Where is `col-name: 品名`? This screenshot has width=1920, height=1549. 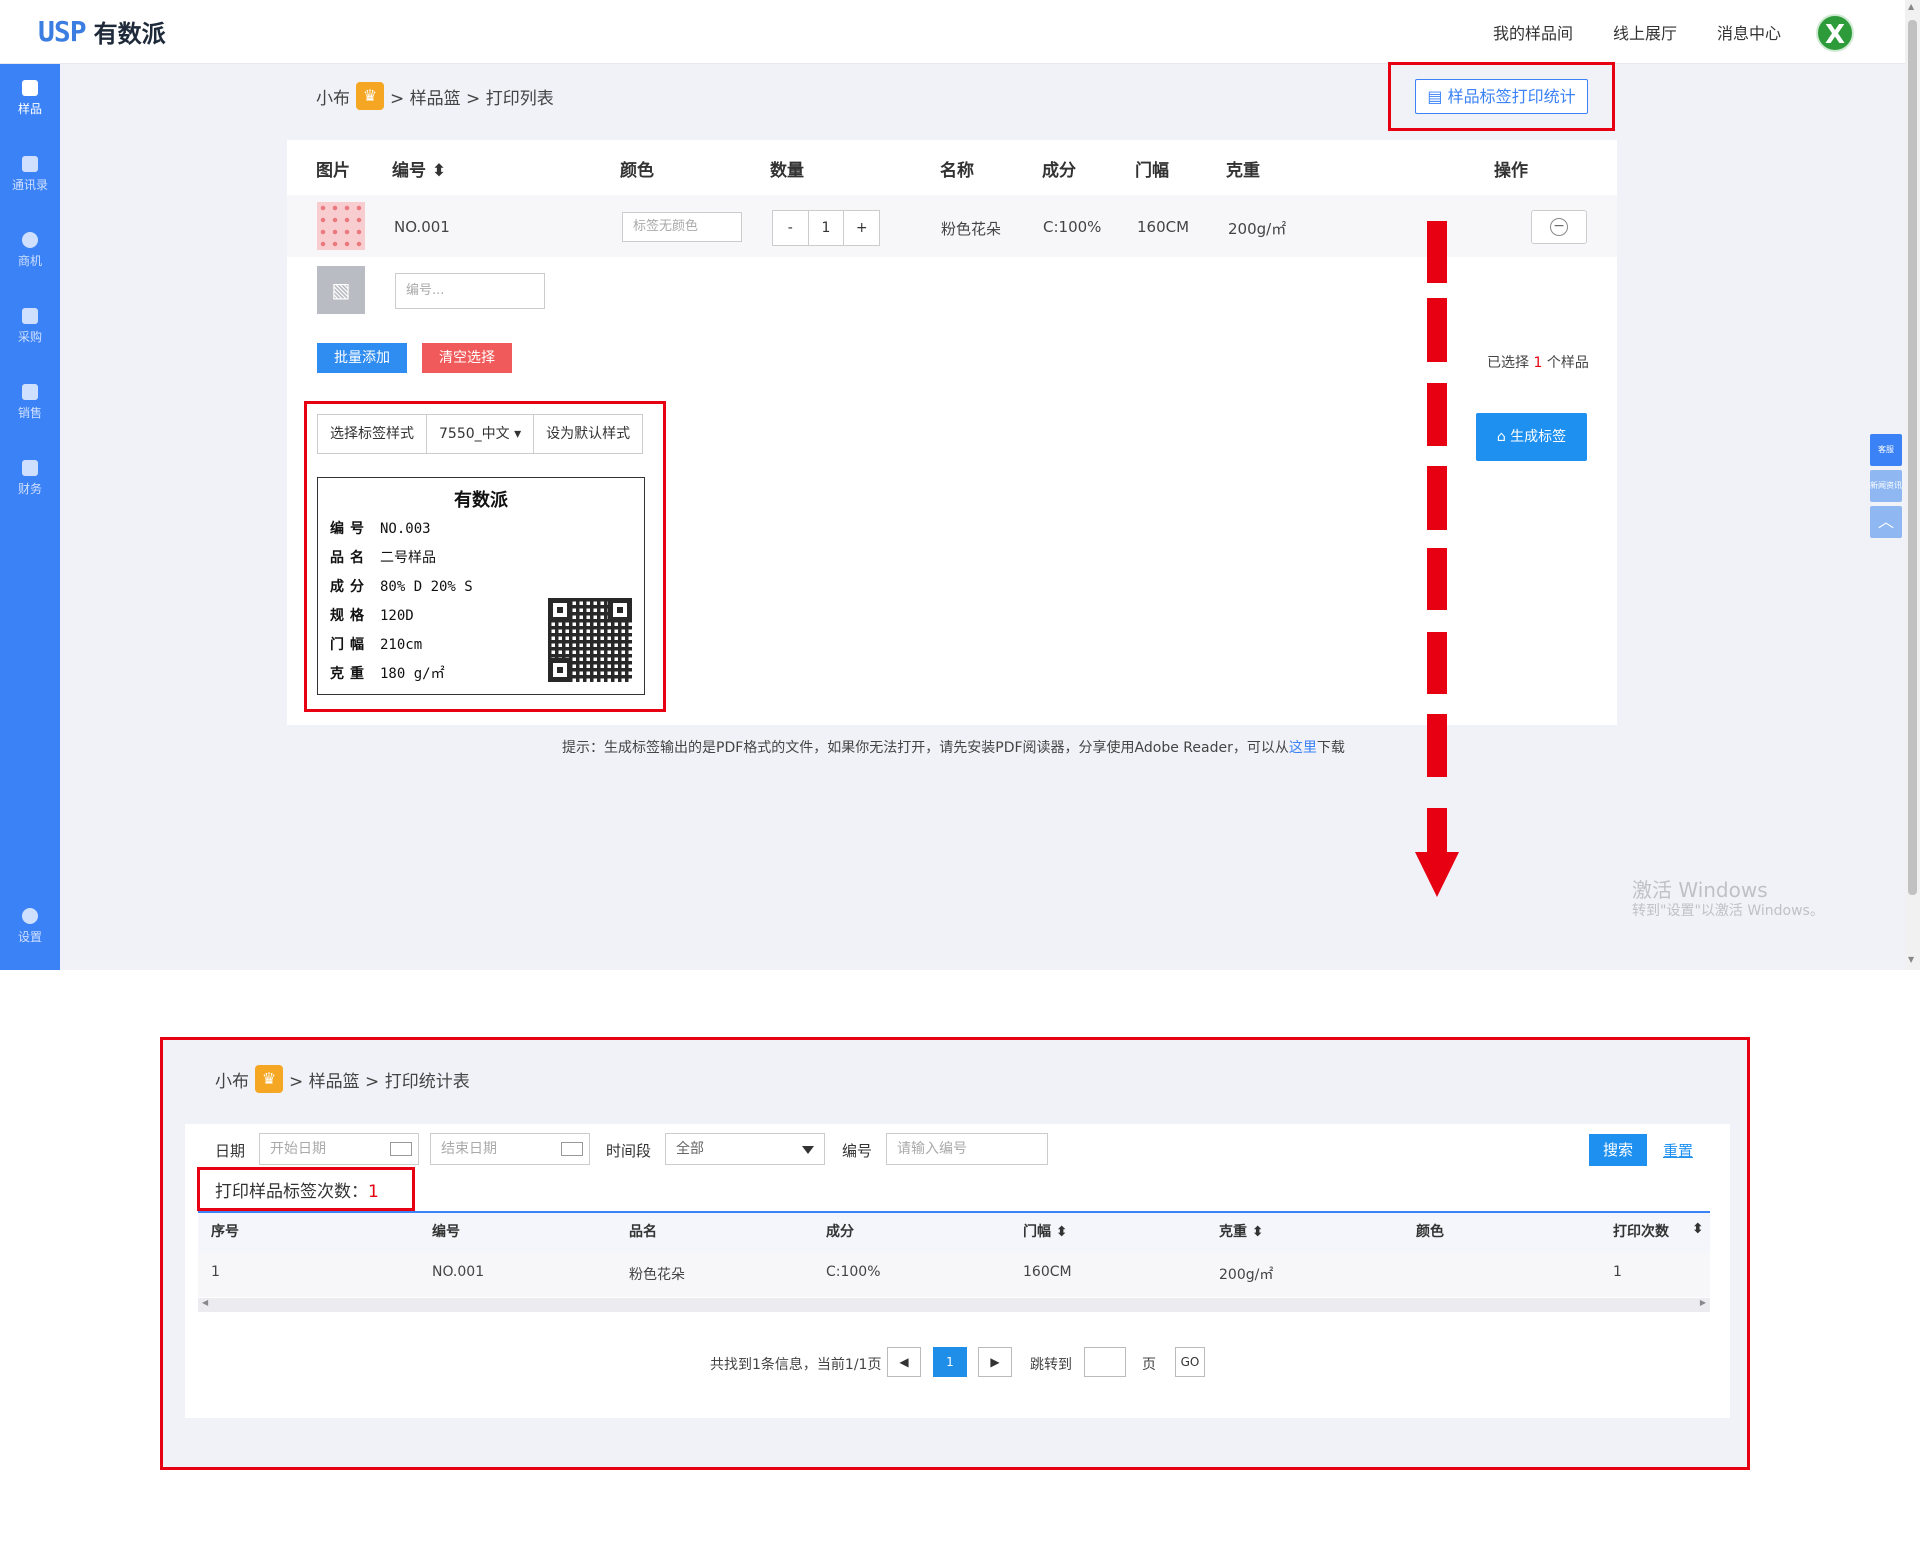
col-name: 品名 is located at coordinates (643, 1232).